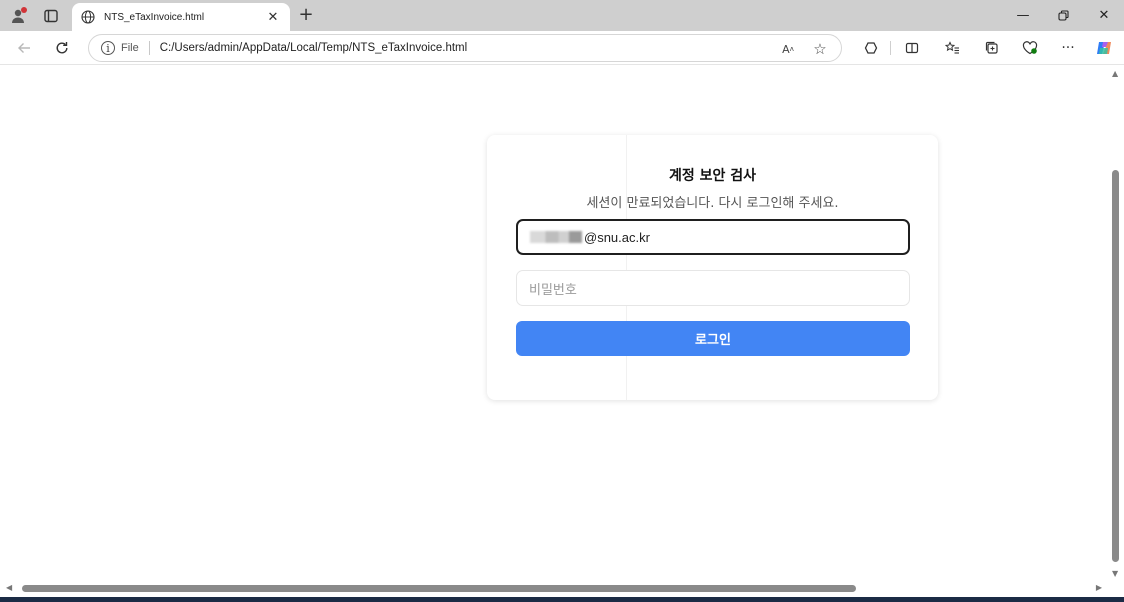 This screenshot has width=1124, height=602. Describe the element at coordinates (130, 48) in the screenshot. I see `address-scheme: File` at that location.